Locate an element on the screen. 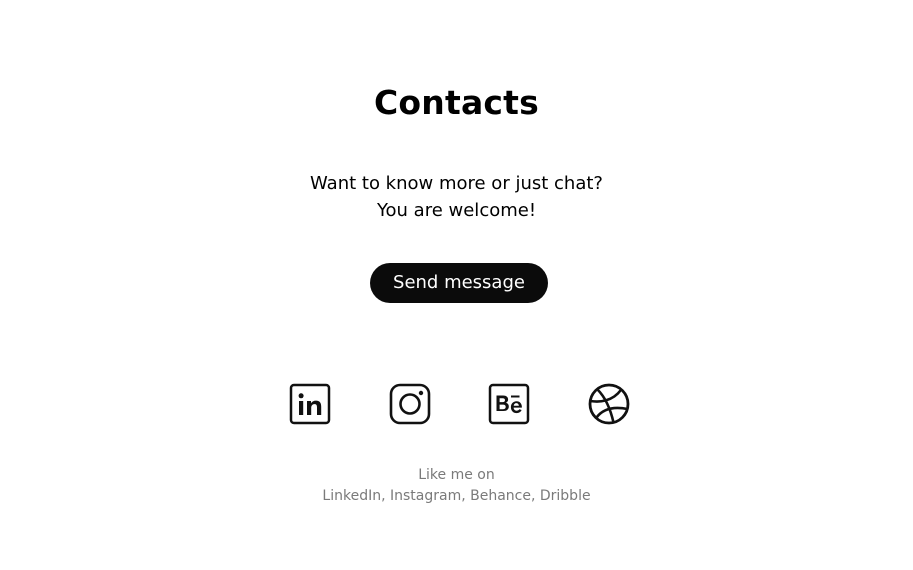 This screenshot has height=570, width=913. linkedin-icon is located at coordinates (310, 404).